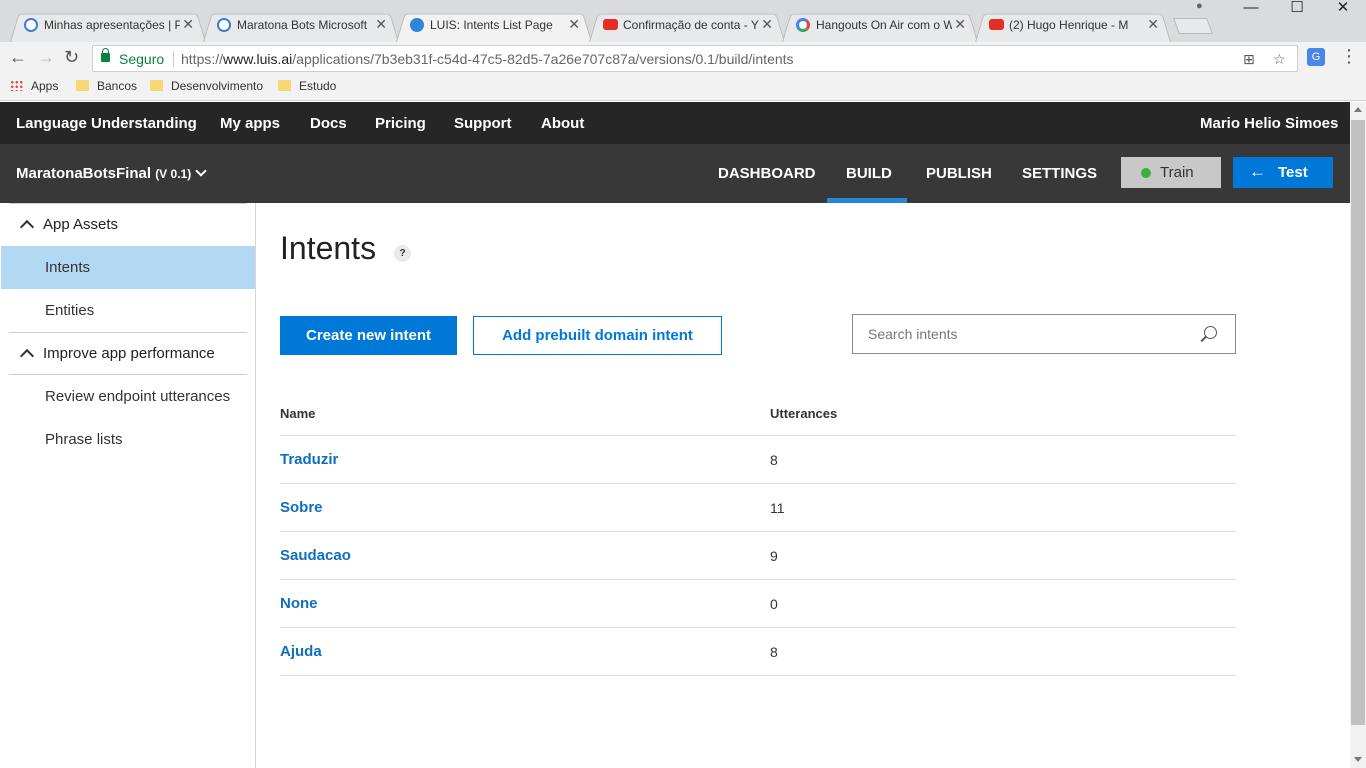 This screenshot has width=1366, height=768. Describe the element at coordinates (1358, 109) in the screenshot. I see `scroll-up-icon` at that location.